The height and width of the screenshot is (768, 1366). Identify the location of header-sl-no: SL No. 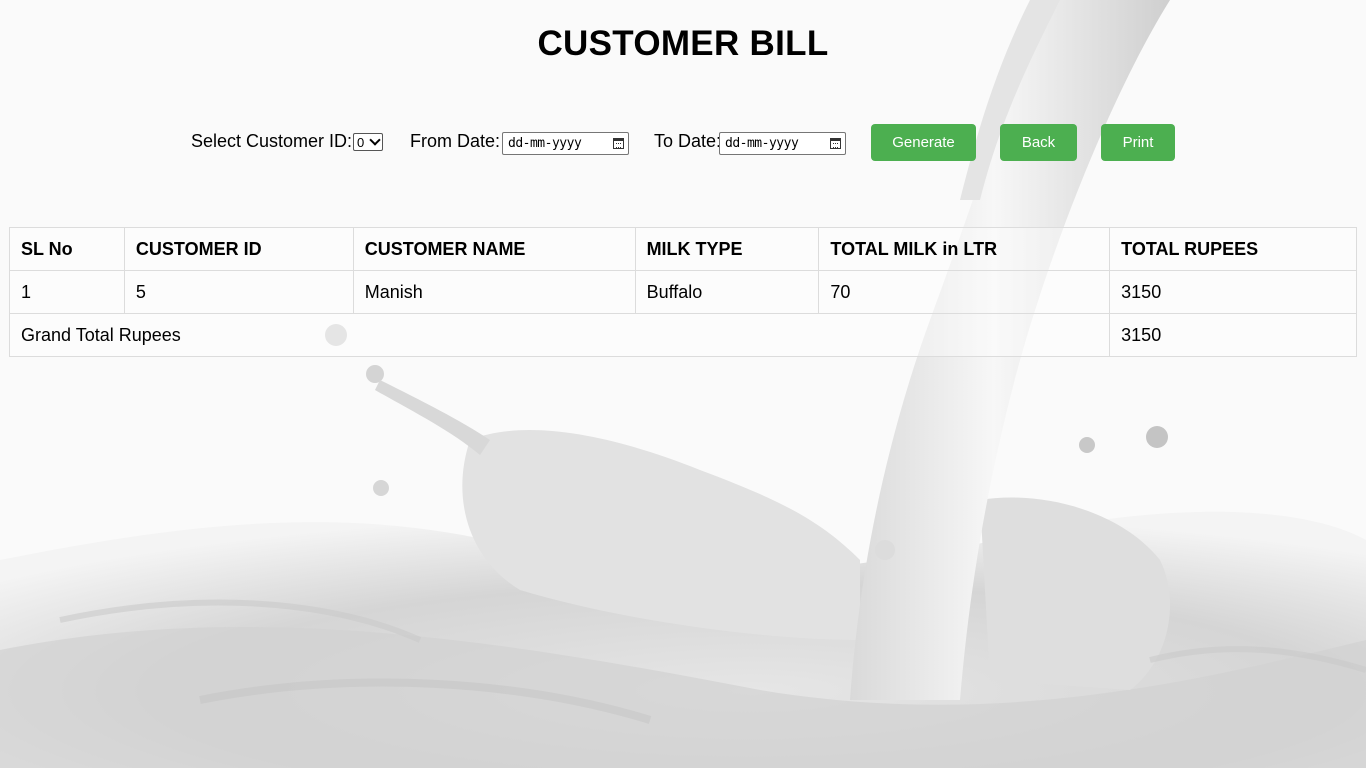
(67, 249).